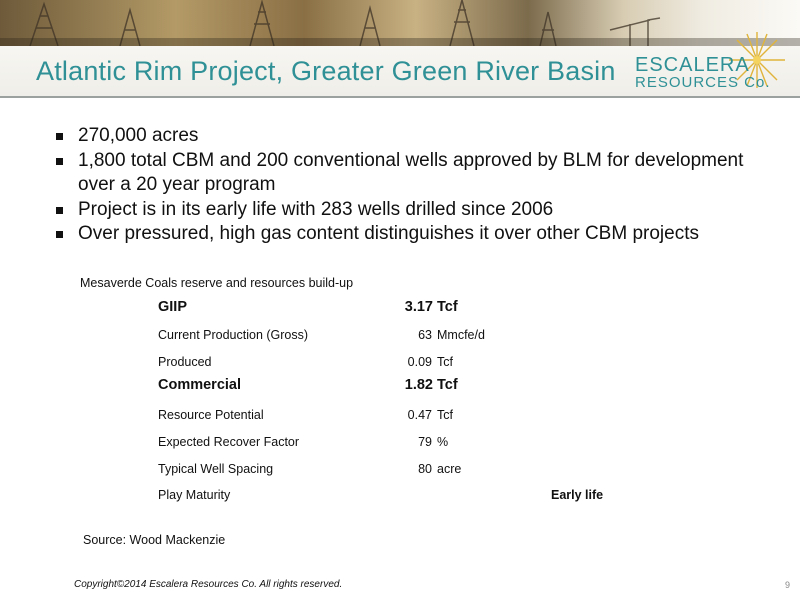  What do you see at coordinates (321, 335) in the screenshot?
I see `table-row: Current Production (Gross) 63 Mmcfe/d` at bounding box center [321, 335].